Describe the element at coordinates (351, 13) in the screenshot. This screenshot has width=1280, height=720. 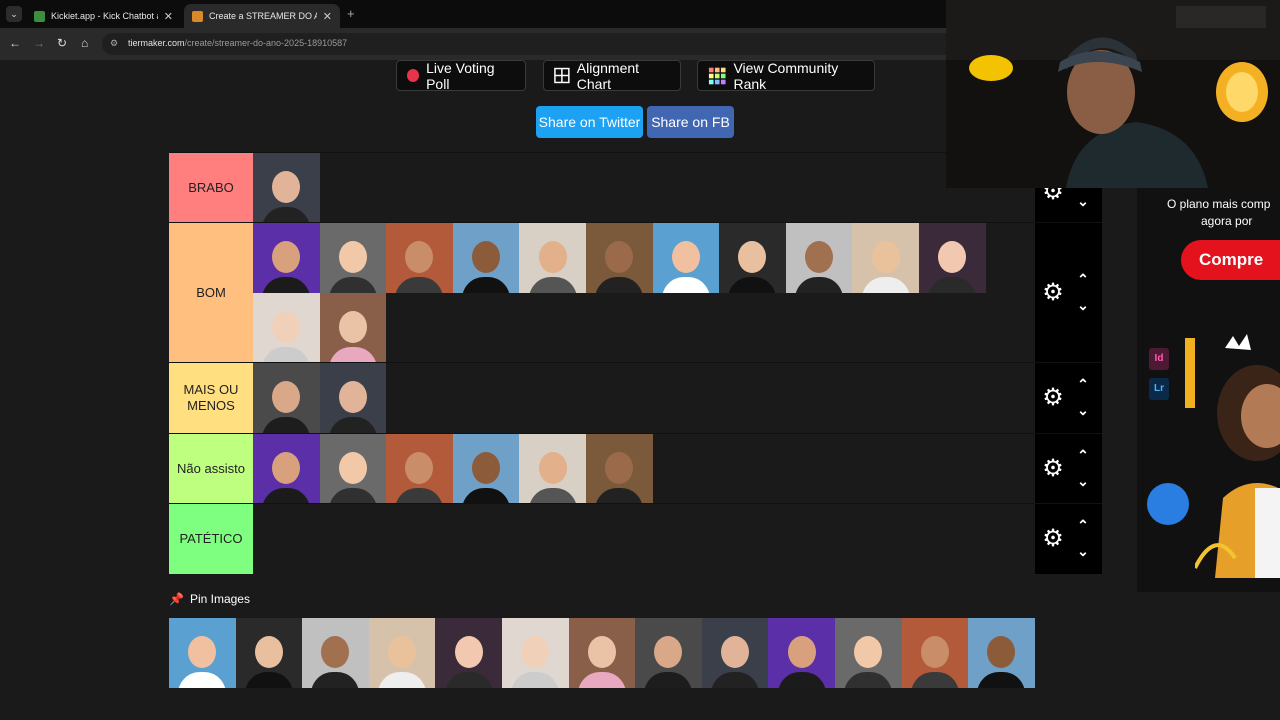
I see `new-tab-icon: +` at that location.